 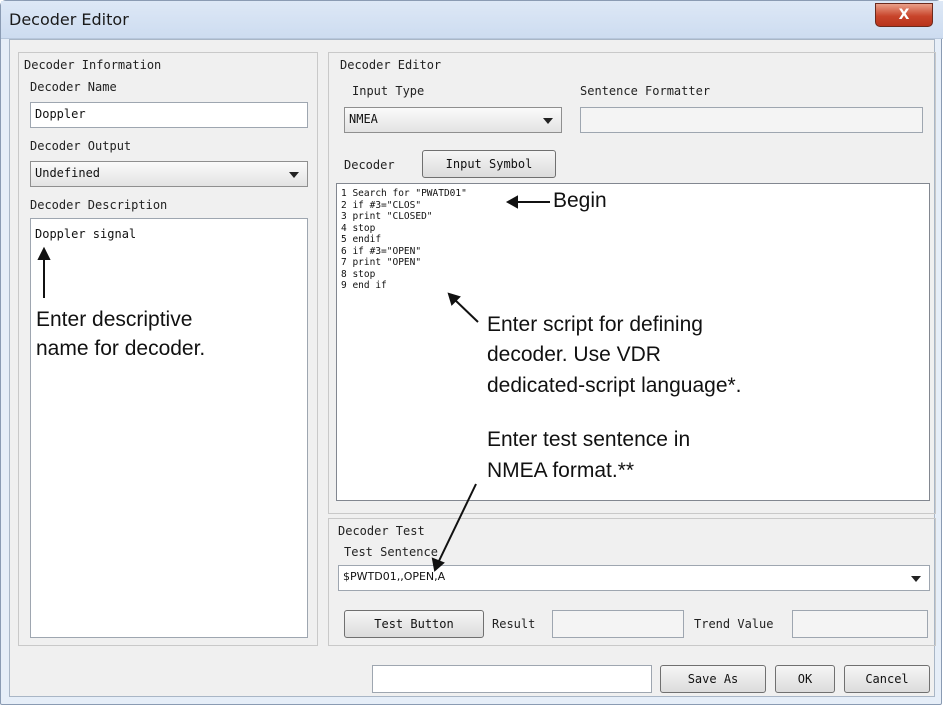 What do you see at coordinates (369, 165) in the screenshot?
I see `decoder-label: Decoder` at bounding box center [369, 165].